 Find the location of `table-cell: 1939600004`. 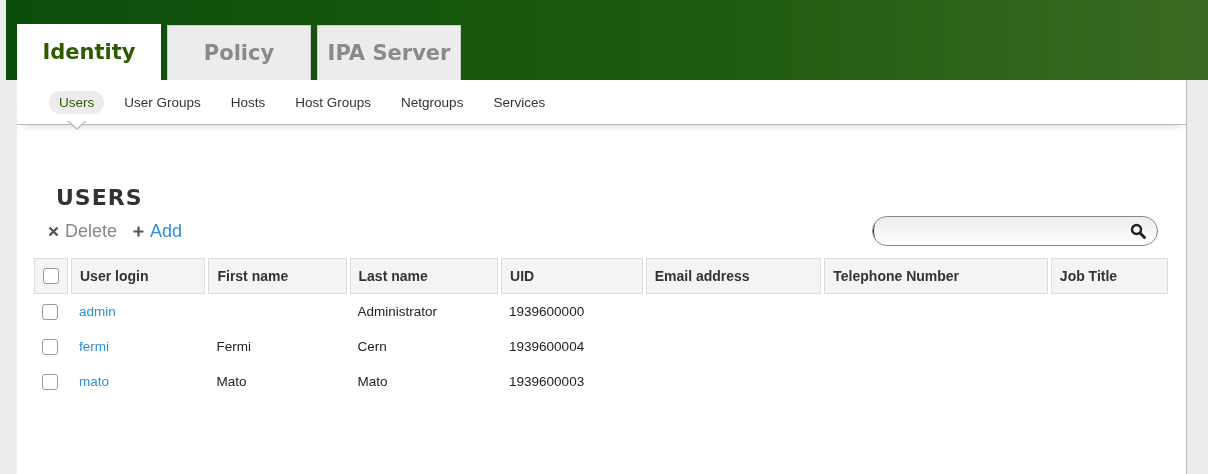

table-cell: 1939600004 is located at coordinates (547, 346).